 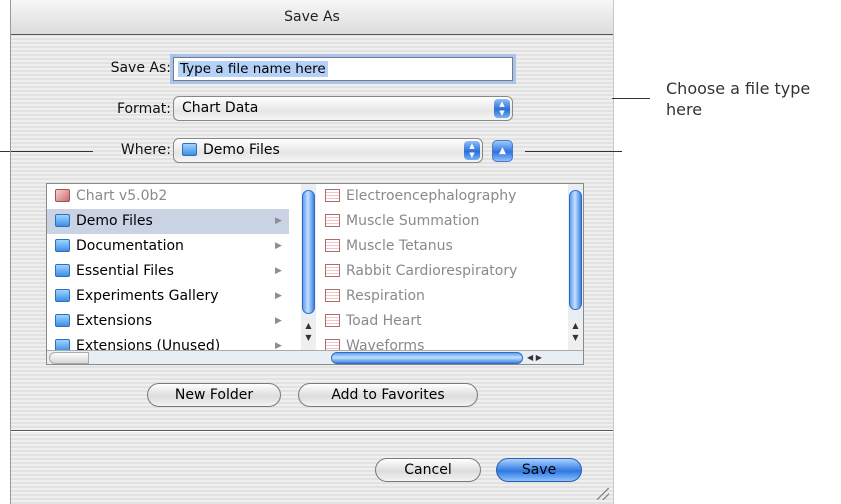 I want to click on save-as-label: Save As:, so click(x=140, y=68).